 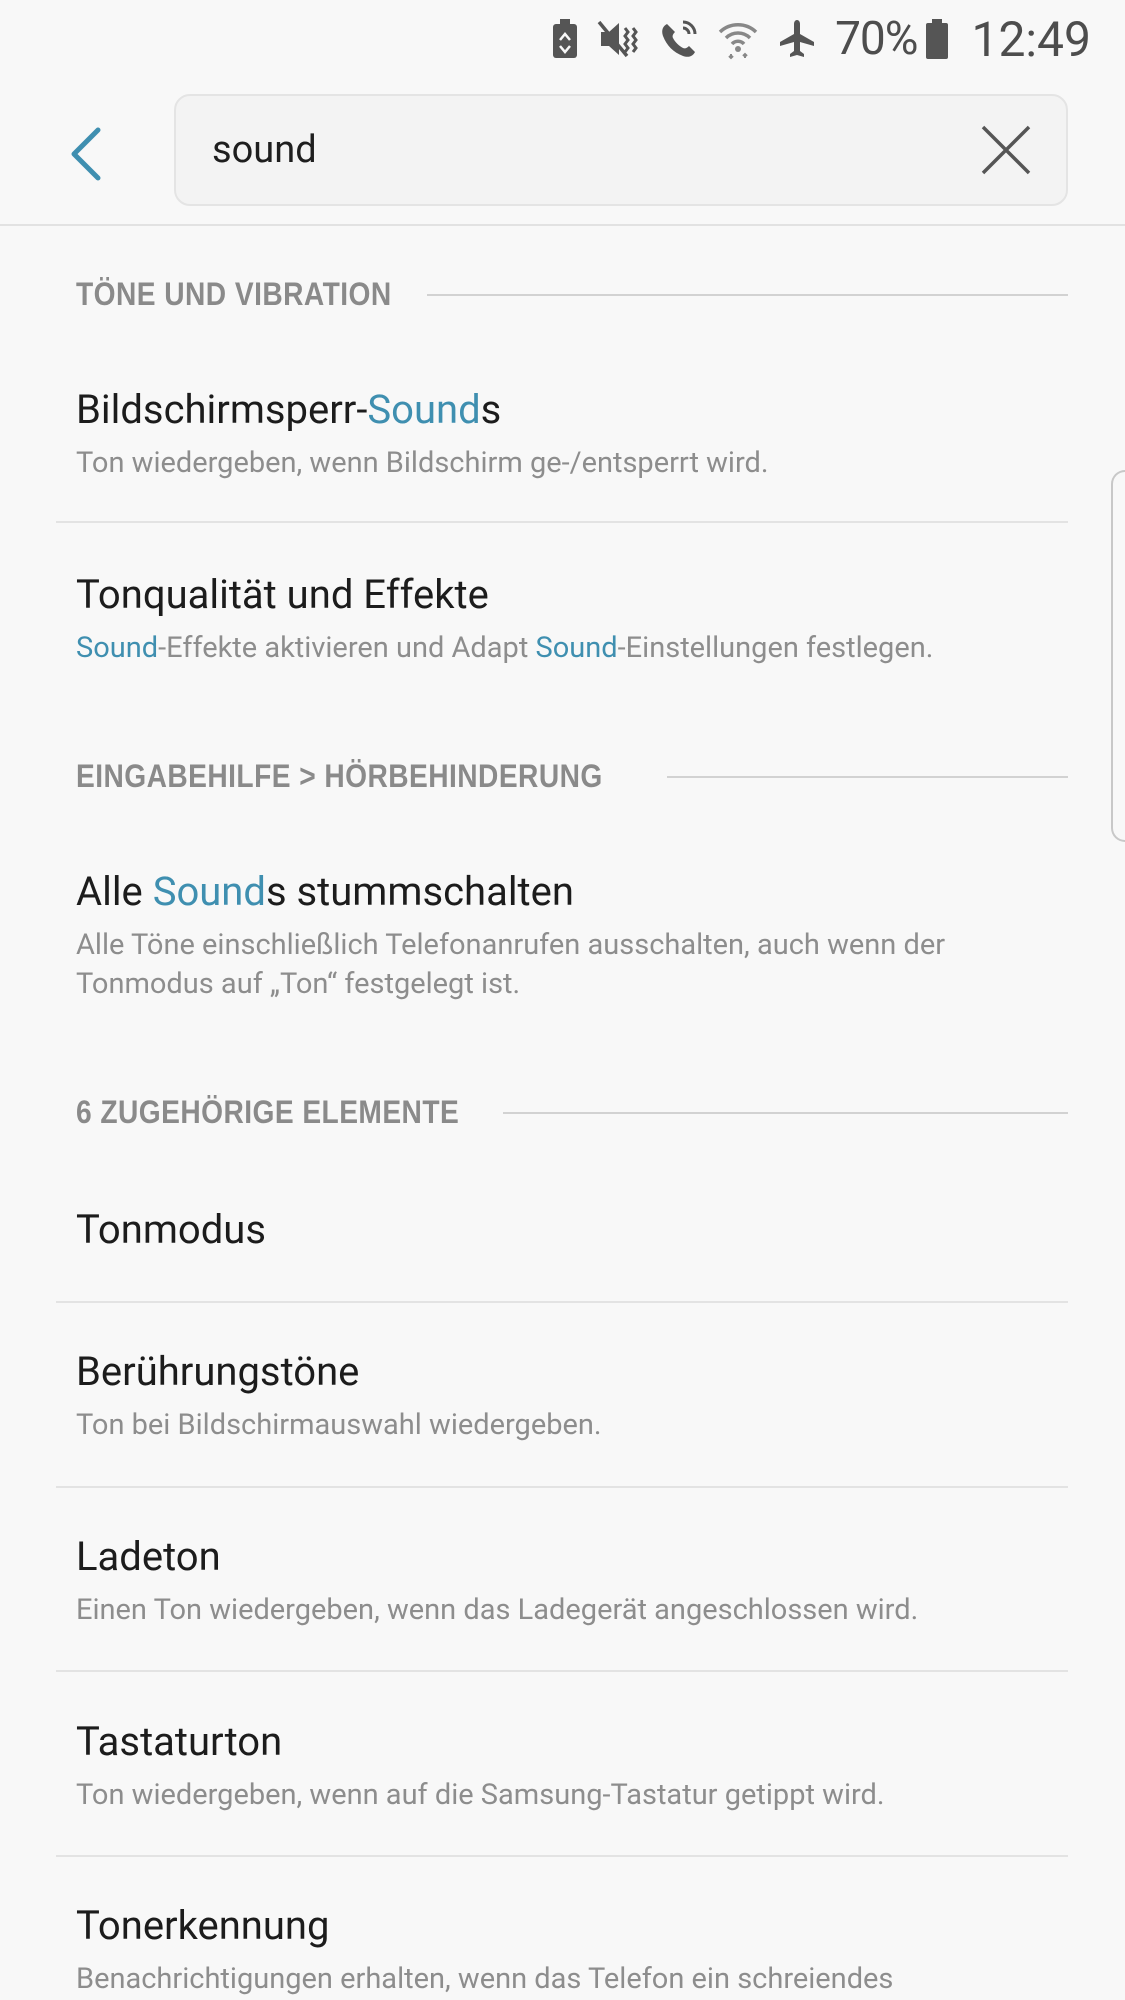 I want to click on item-title: Tonqualität und Effekte, so click(x=282, y=594).